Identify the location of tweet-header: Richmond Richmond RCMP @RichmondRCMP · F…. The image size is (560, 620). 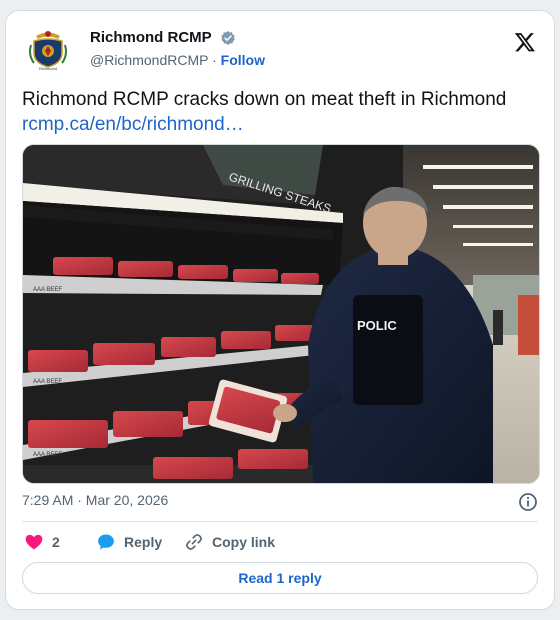
(280, 49).